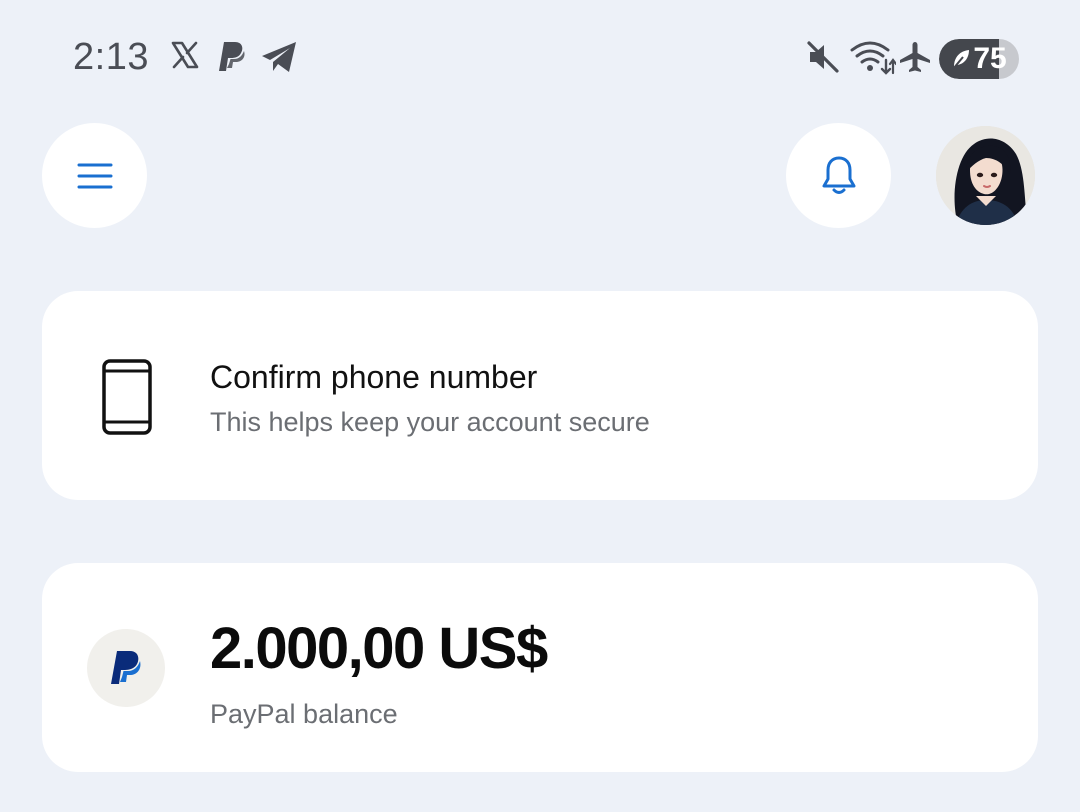 The height and width of the screenshot is (812, 1080). Describe the element at coordinates (374, 377) in the screenshot. I see `confirm-phone-title: Confirm phone number` at that location.